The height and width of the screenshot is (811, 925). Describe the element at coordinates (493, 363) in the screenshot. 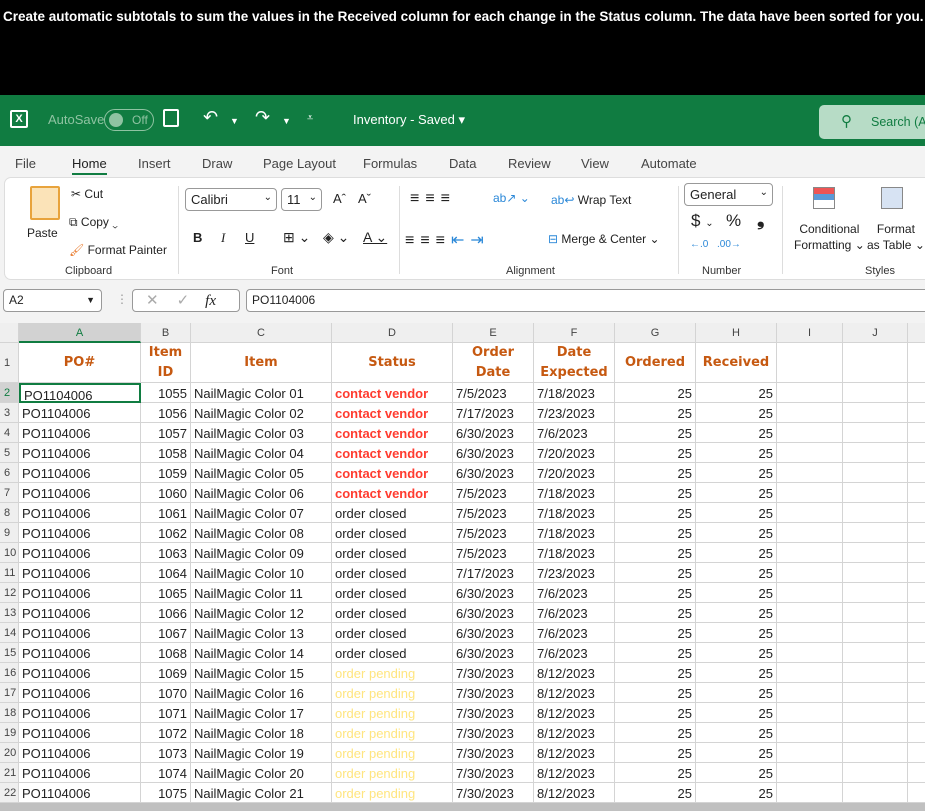

I see `header-cell: Order Date` at that location.